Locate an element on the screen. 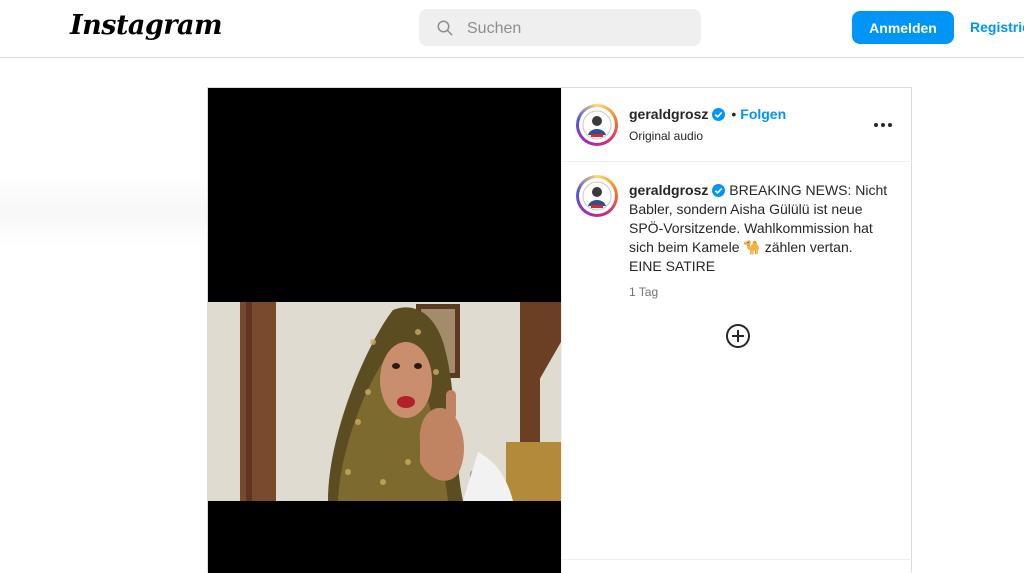 This screenshot has height=573, width=1024. post-time: 1 Tag is located at coordinates (759, 292).